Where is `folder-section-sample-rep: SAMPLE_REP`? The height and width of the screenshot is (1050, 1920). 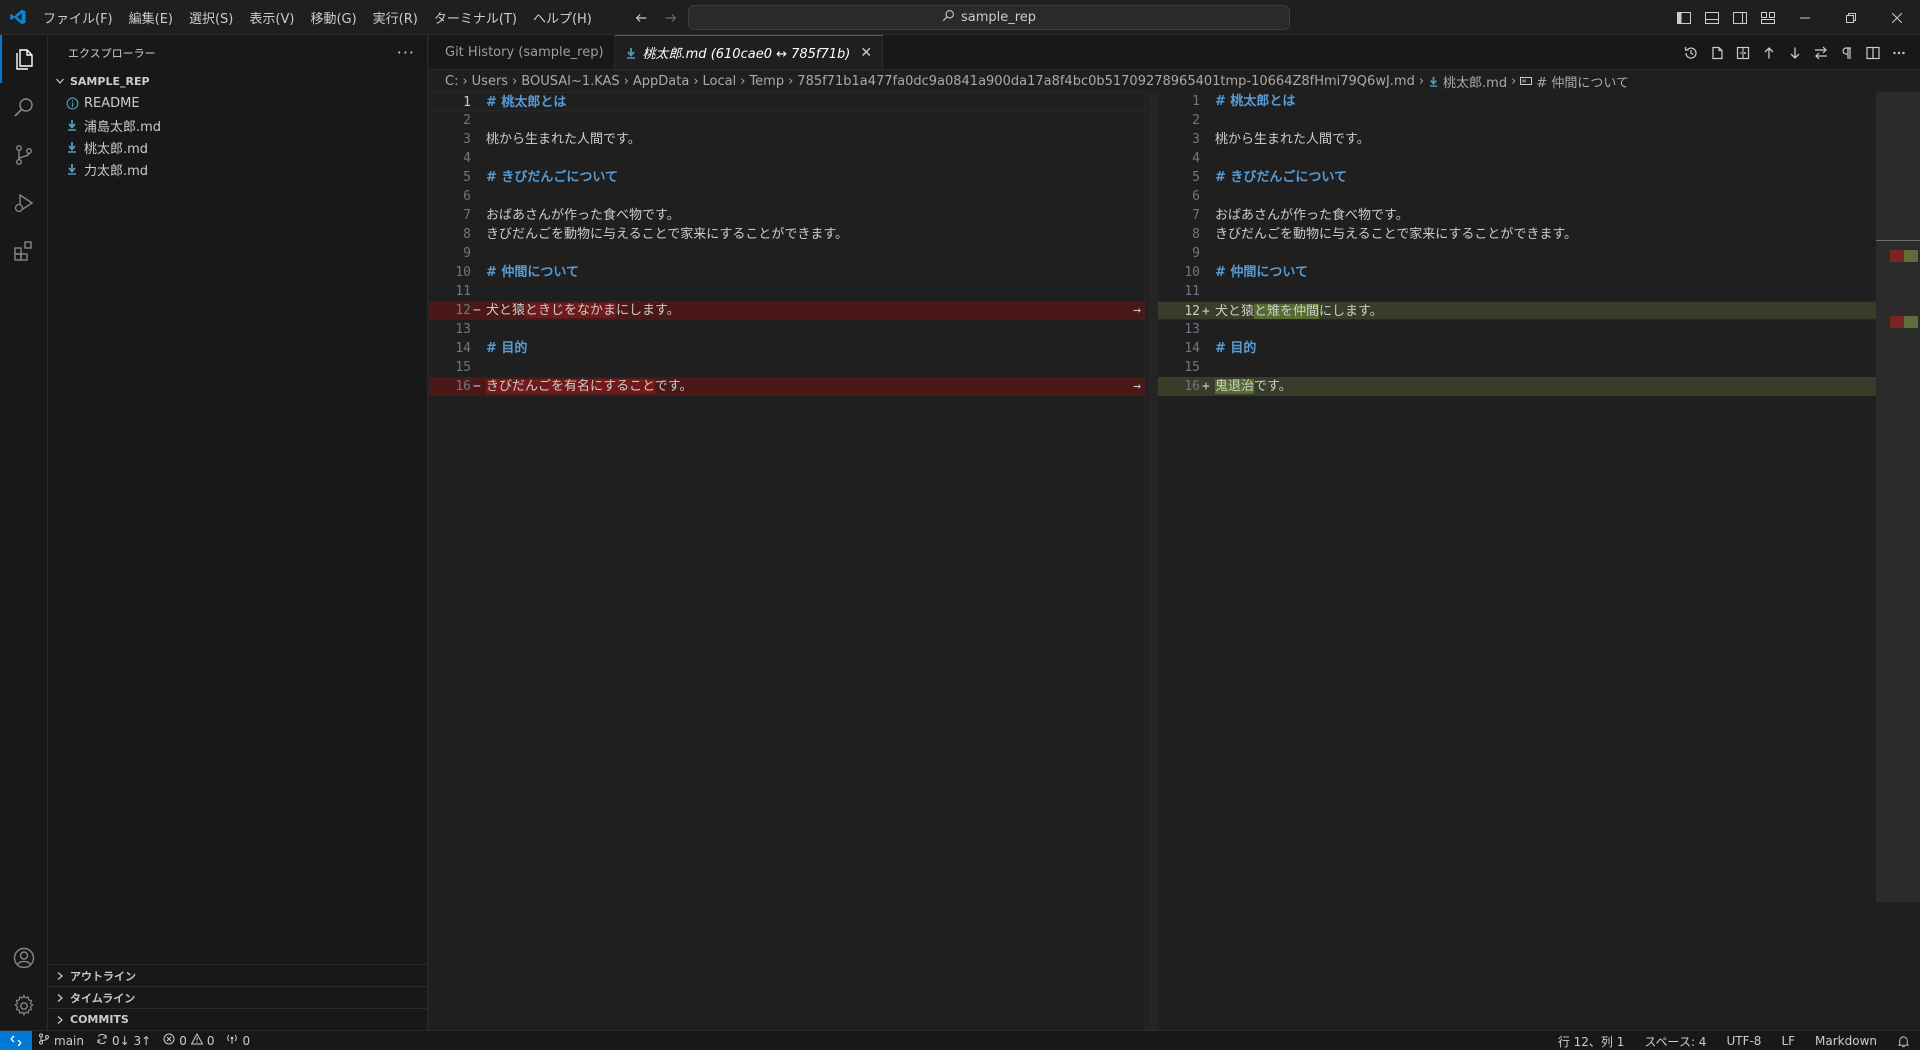 folder-section-sample-rep: SAMPLE_REP is located at coordinates (237, 81).